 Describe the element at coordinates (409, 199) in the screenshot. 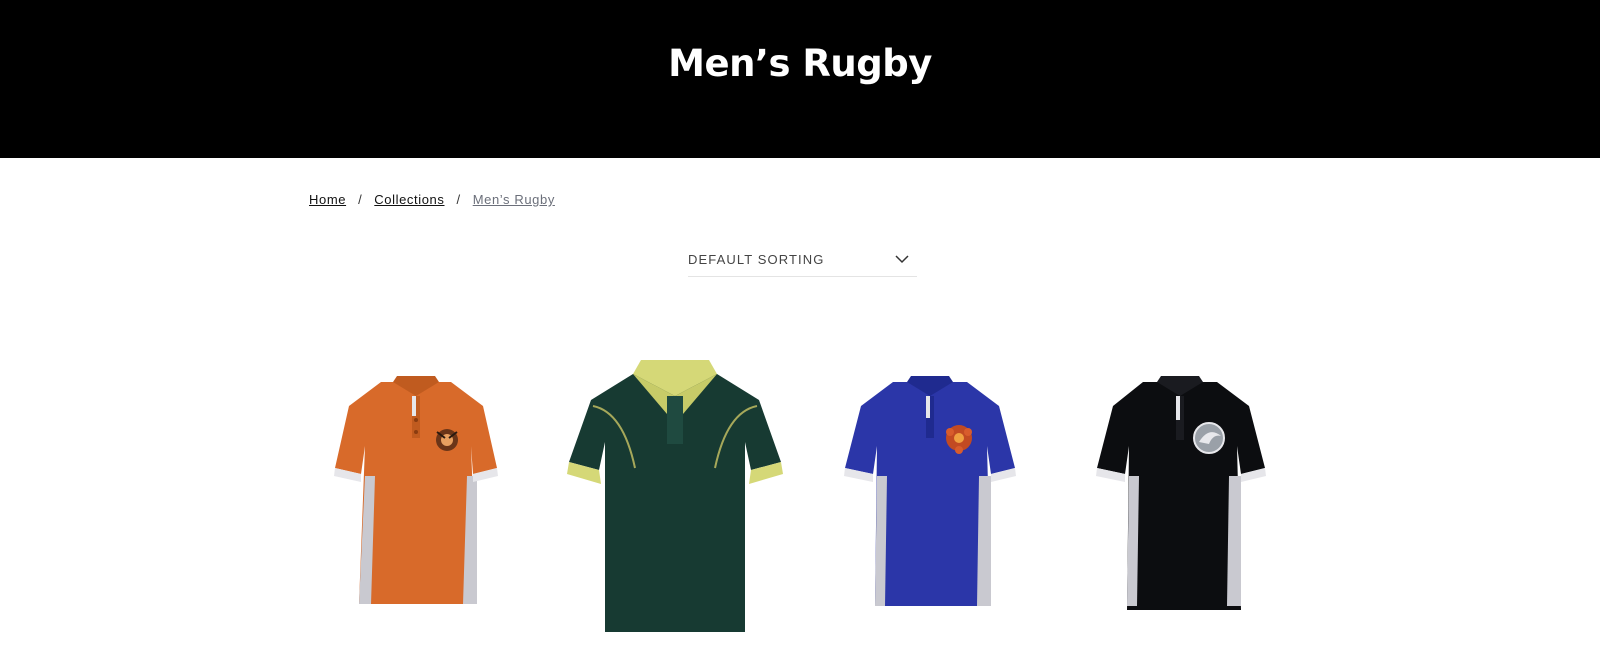

I see `breadcrumb-collections-link: Collections` at that location.